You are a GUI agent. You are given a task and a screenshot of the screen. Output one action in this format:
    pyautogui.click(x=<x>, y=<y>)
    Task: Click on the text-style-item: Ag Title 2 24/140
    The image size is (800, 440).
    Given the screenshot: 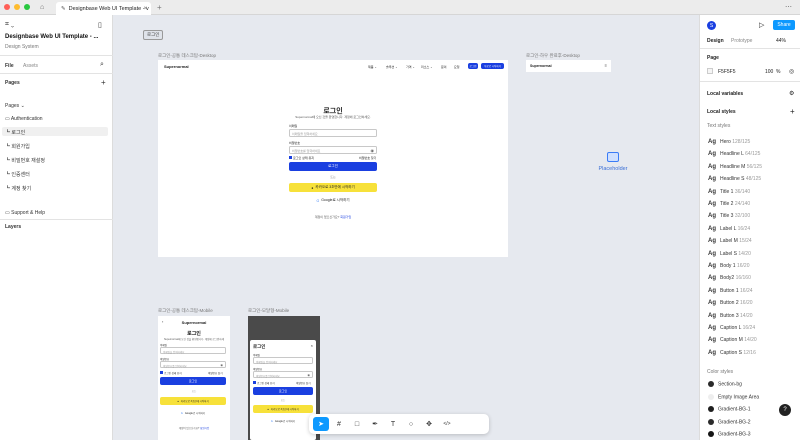 What is the action you would take?
    pyautogui.click(x=729, y=204)
    